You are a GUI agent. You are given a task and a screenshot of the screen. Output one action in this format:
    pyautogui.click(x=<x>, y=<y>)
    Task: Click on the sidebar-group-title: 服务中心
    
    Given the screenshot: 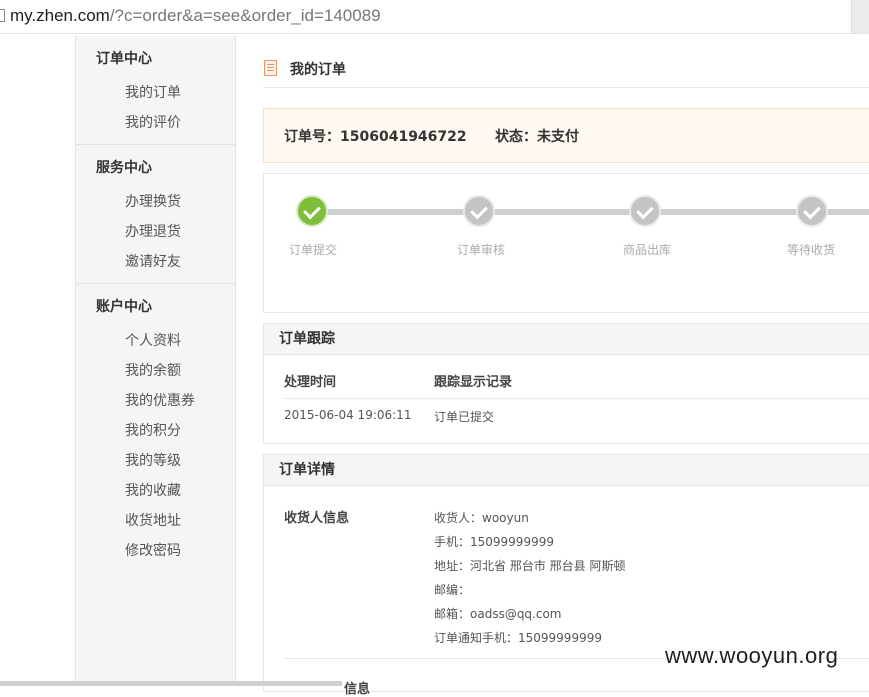 What is the action you would take?
    pyautogui.click(x=124, y=168)
    